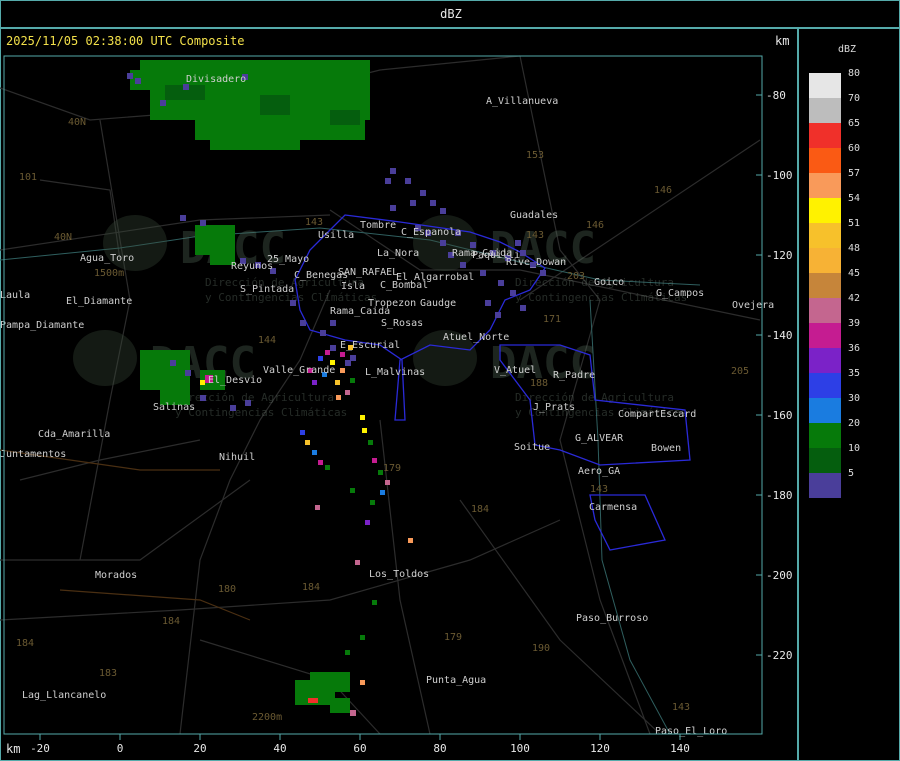 This screenshot has width=900, height=761. What do you see at coordinates (854, 148) in the screenshot?
I see `legend-label: 60` at bounding box center [854, 148].